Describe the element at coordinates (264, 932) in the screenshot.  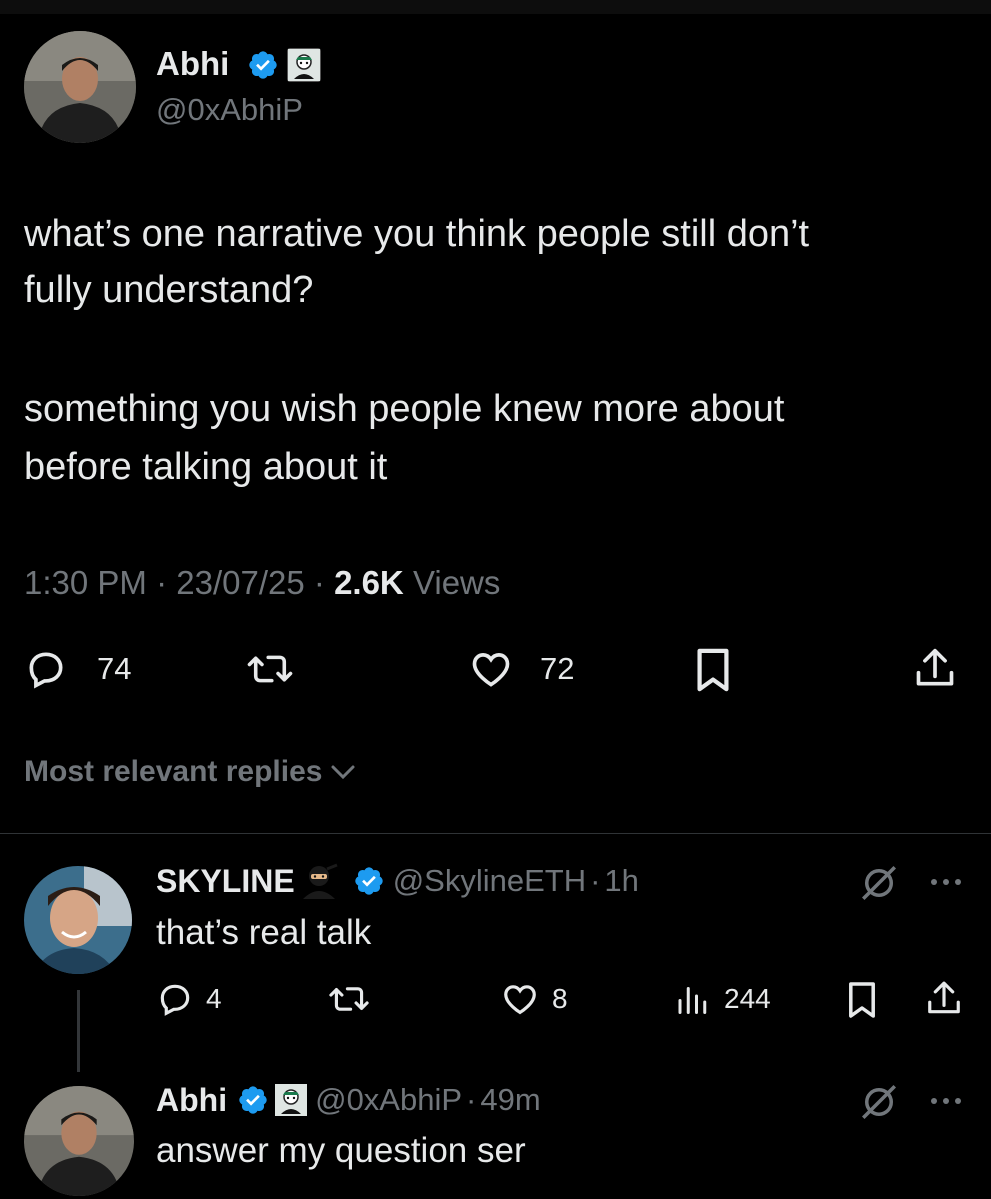
I see `reply-text: that’s real talk` at that location.